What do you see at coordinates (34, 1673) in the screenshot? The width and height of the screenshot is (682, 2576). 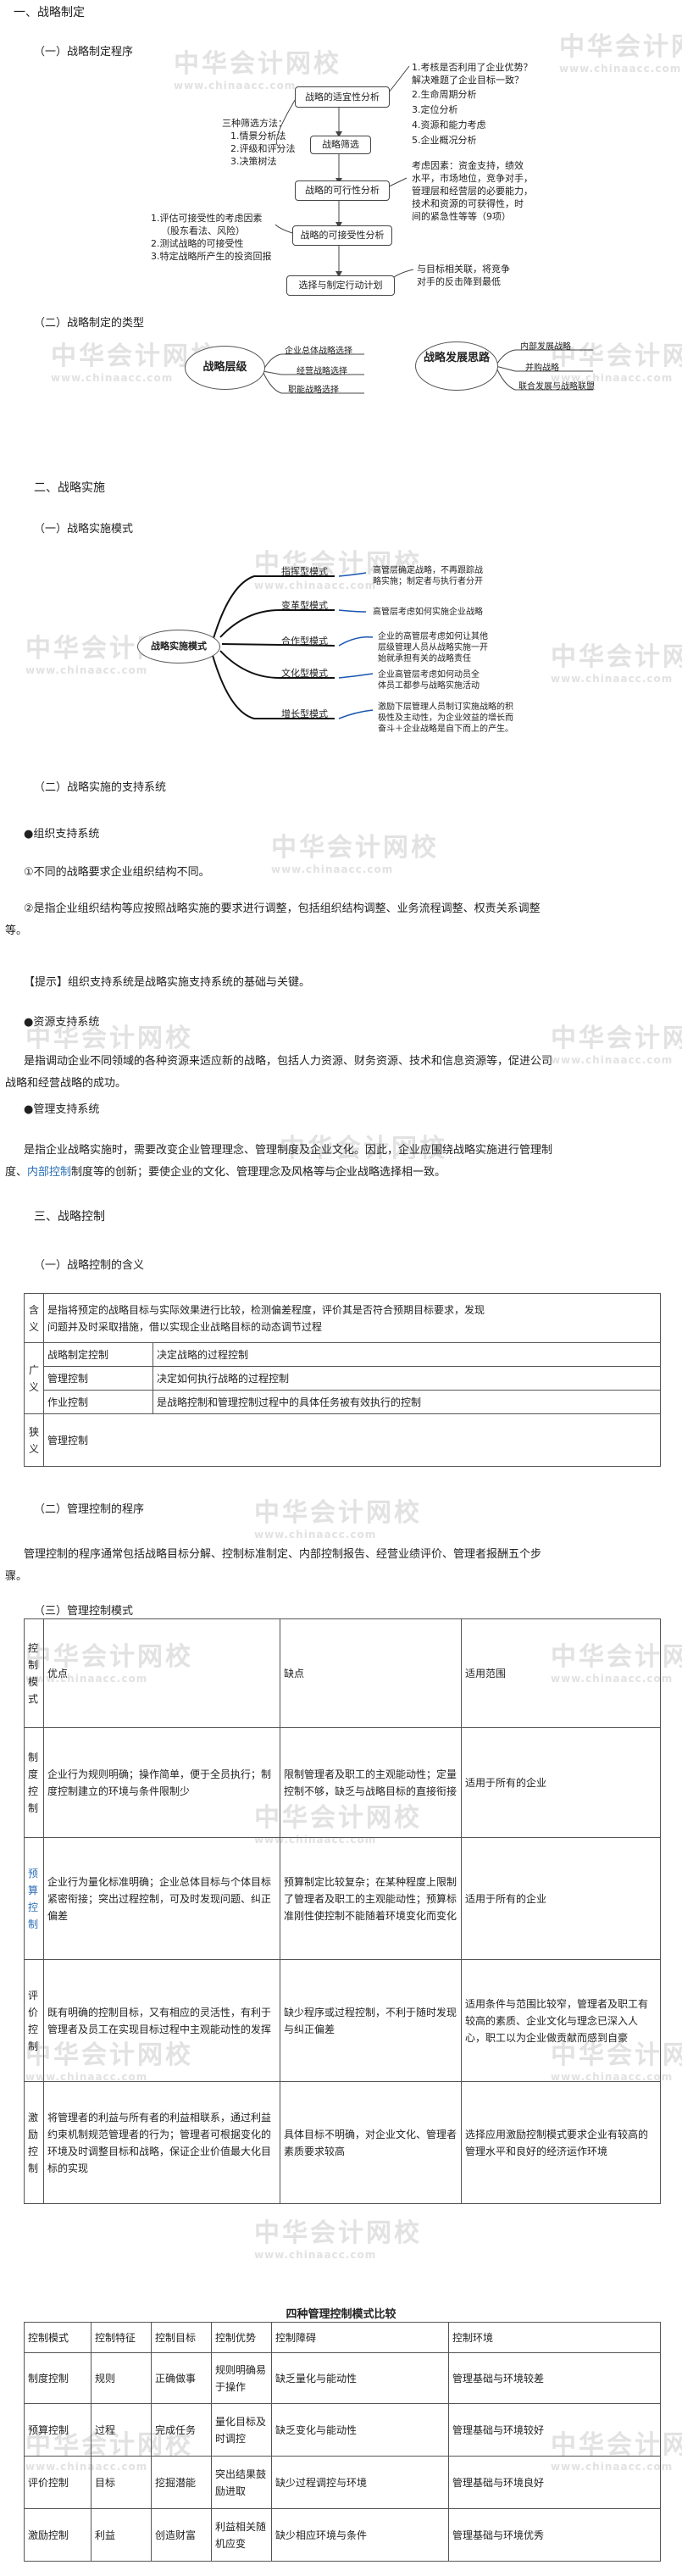 I see `header-cell: 控制模式` at bounding box center [34, 1673].